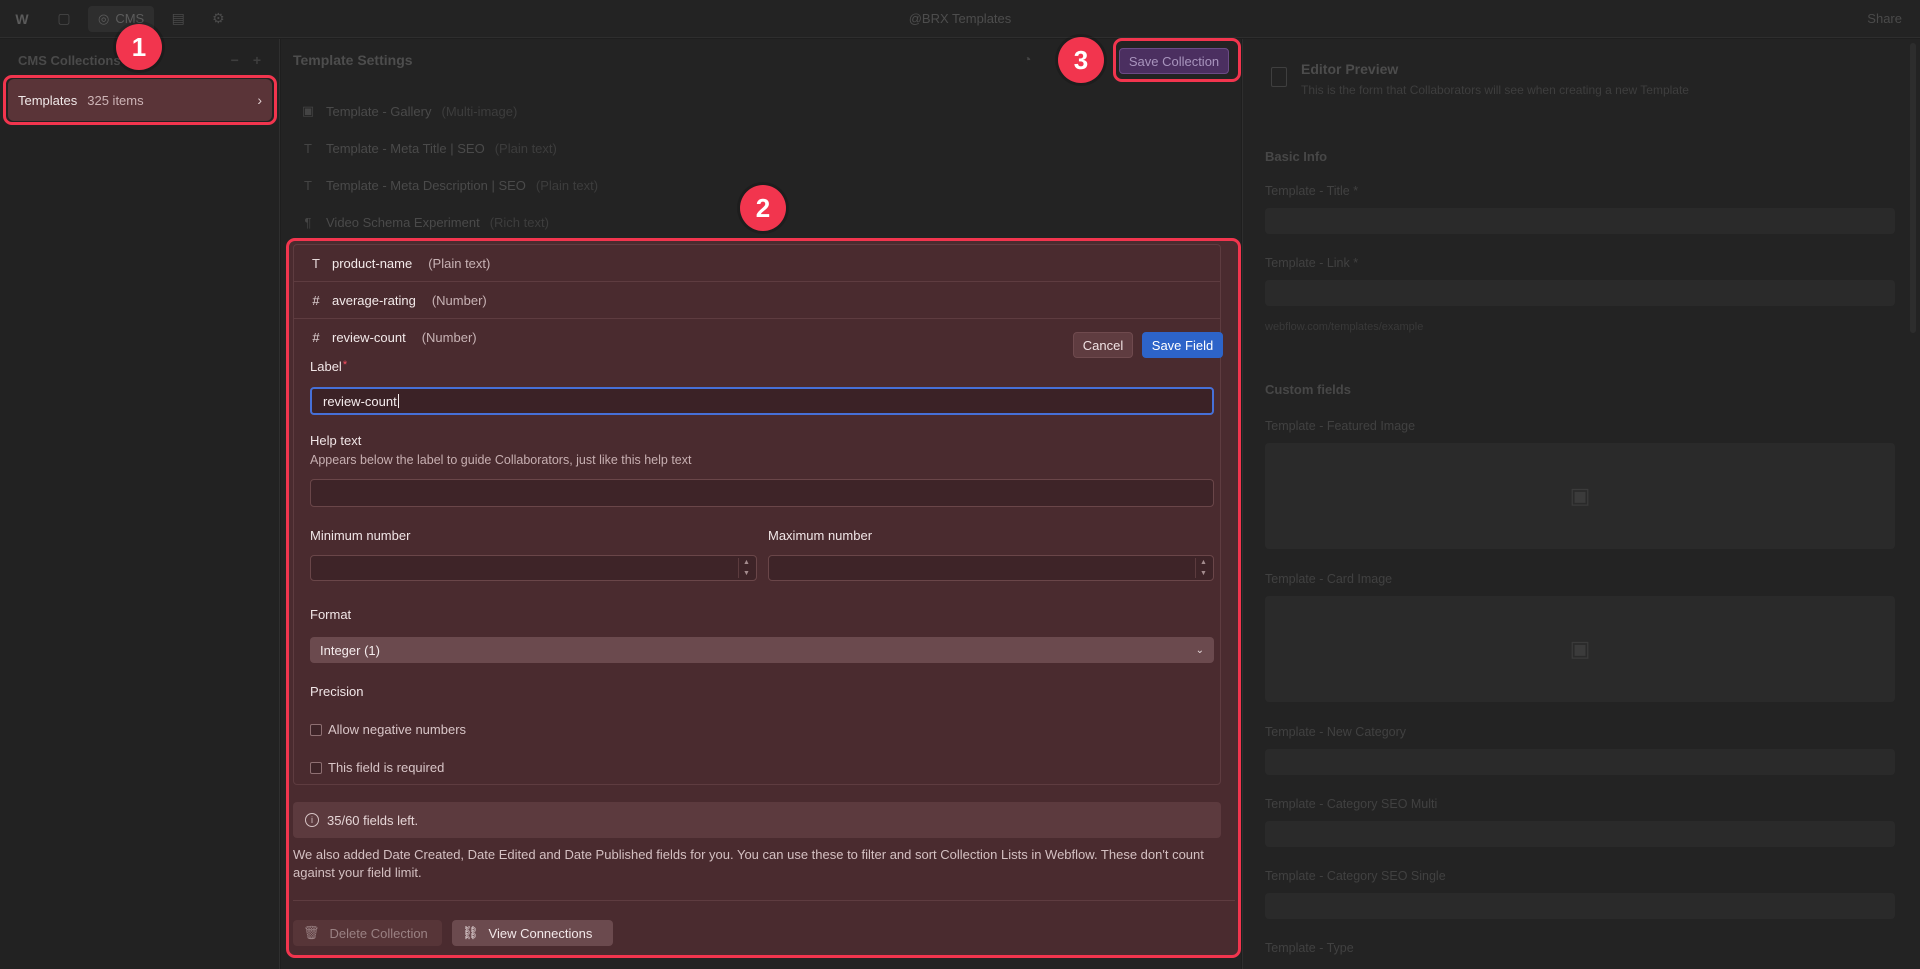 This screenshot has height=969, width=1920. Describe the element at coordinates (479, 111) in the screenshot. I see `field-type: (Multi-image)` at that location.